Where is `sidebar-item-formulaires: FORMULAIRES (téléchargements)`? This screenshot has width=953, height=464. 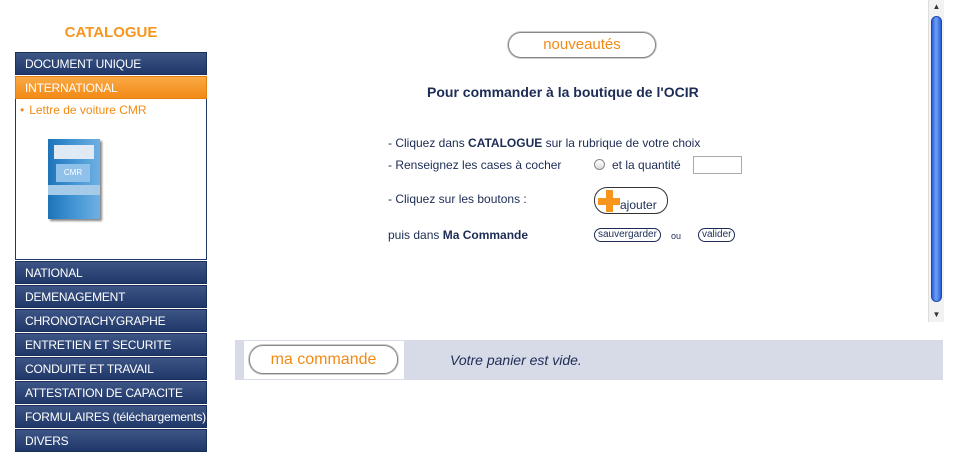
sidebar-item-formulaires: FORMULAIRES (téléchargements) is located at coordinates (111, 416).